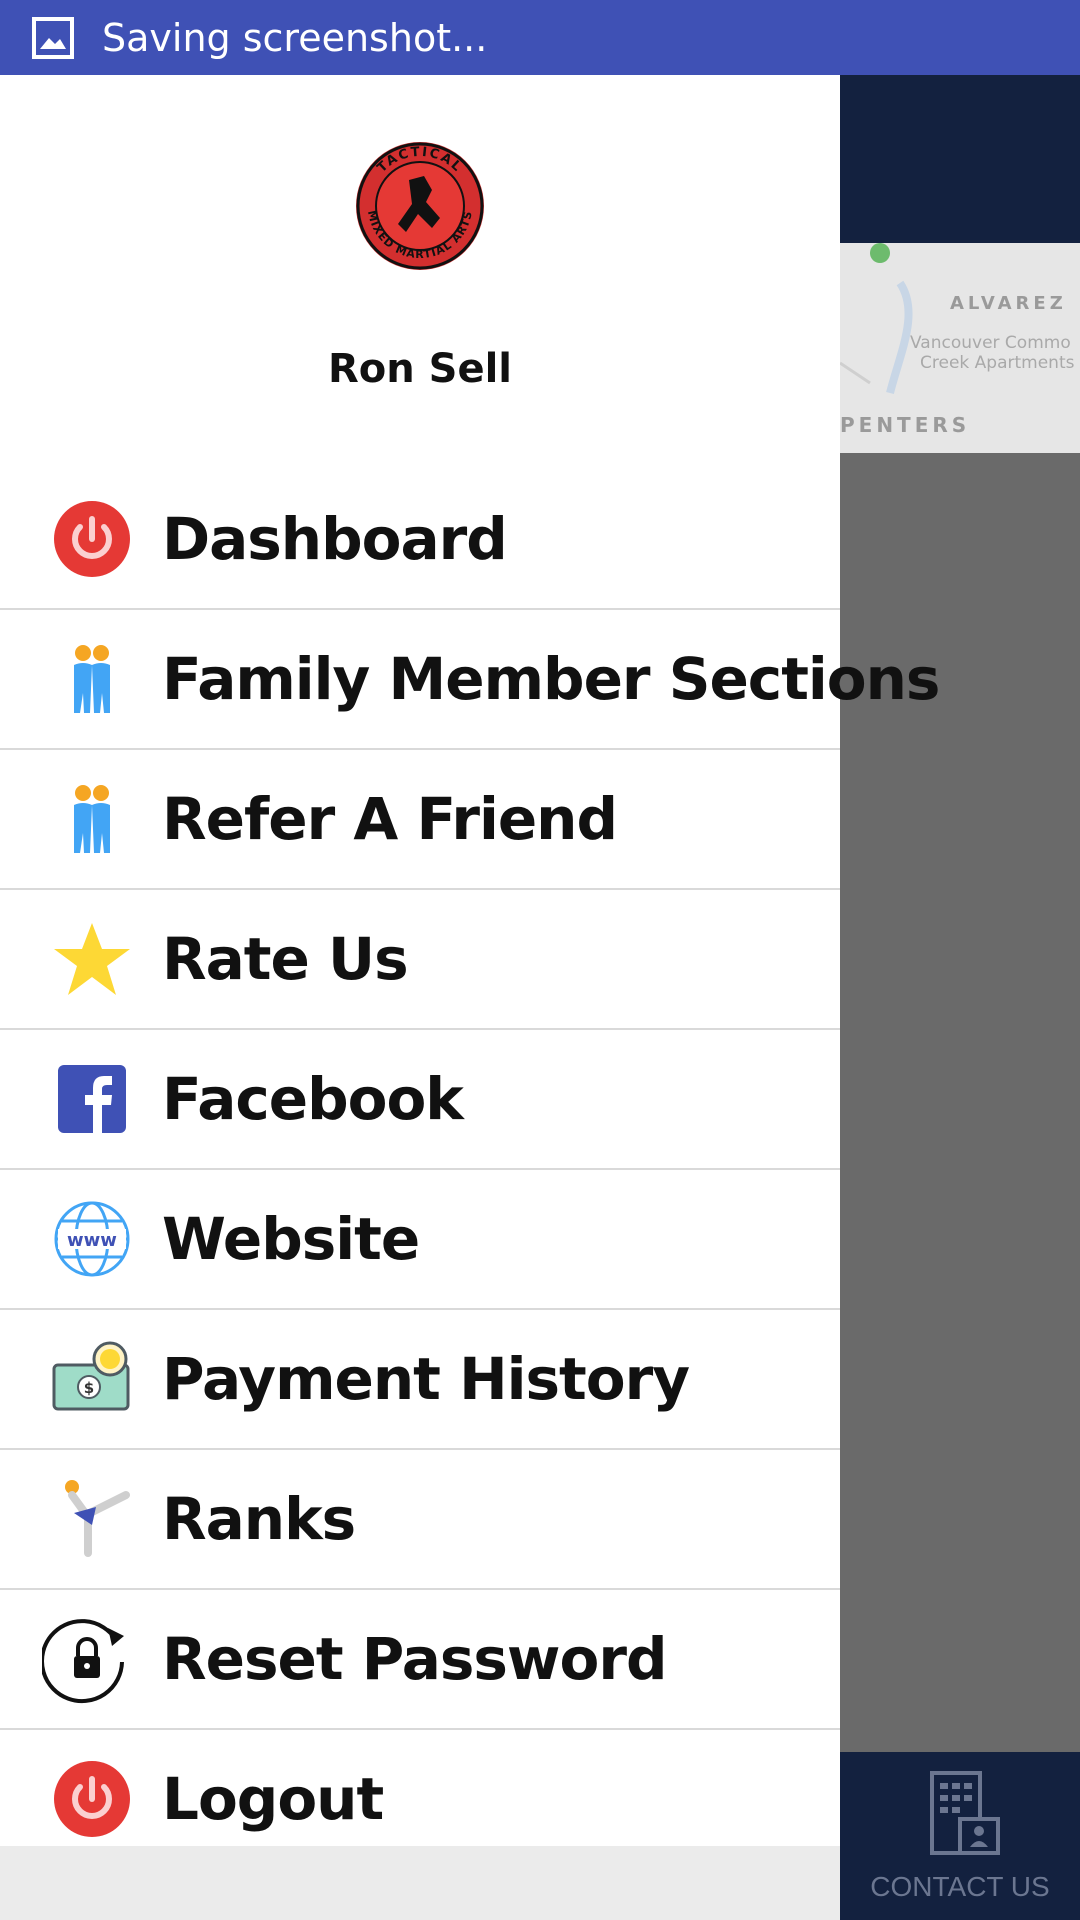 Image resolution: width=1080 pixels, height=1920 pixels. Describe the element at coordinates (92, 1099) in the screenshot. I see `facebook-icon` at that location.